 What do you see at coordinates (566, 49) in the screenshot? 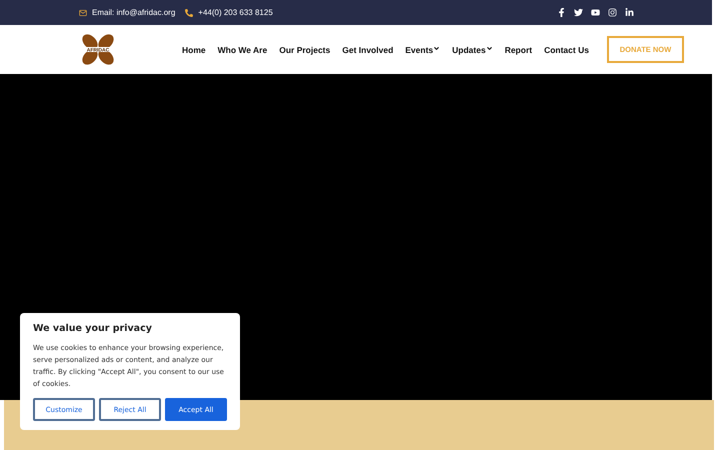
I see `nav-link: Contact Us` at bounding box center [566, 49].